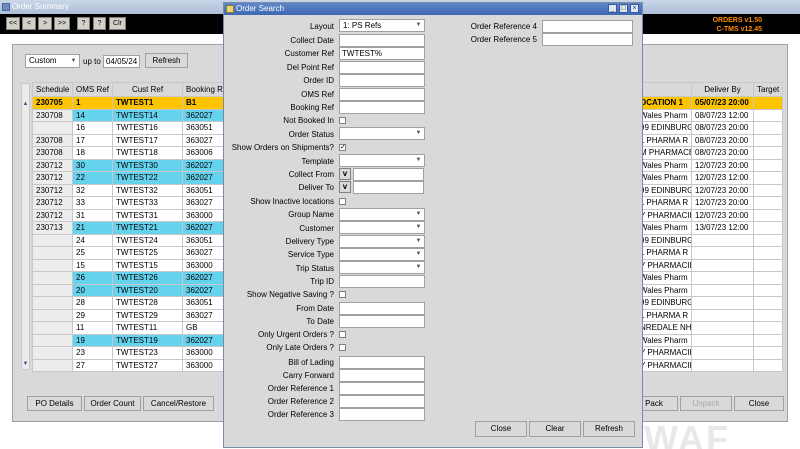 The width and height of the screenshot is (800, 449). What do you see at coordinates (382, 308) in the screenshot?
I see `from-date-field` at bounding box center [382, 308].